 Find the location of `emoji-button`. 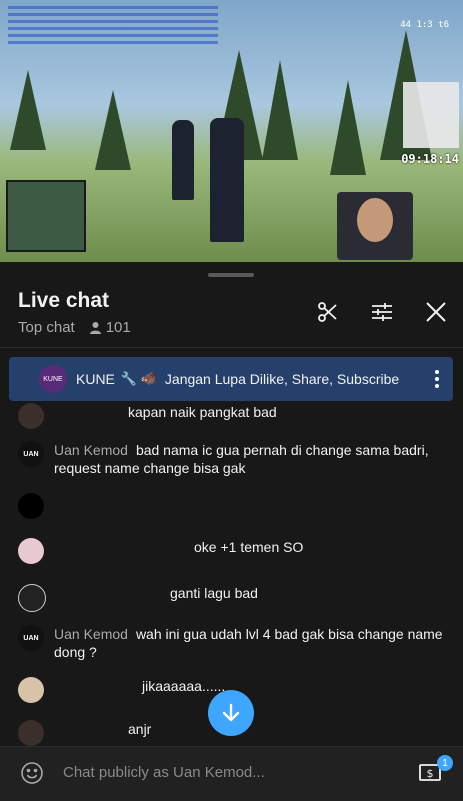

emoji-button is located at coordinates (32, 773).